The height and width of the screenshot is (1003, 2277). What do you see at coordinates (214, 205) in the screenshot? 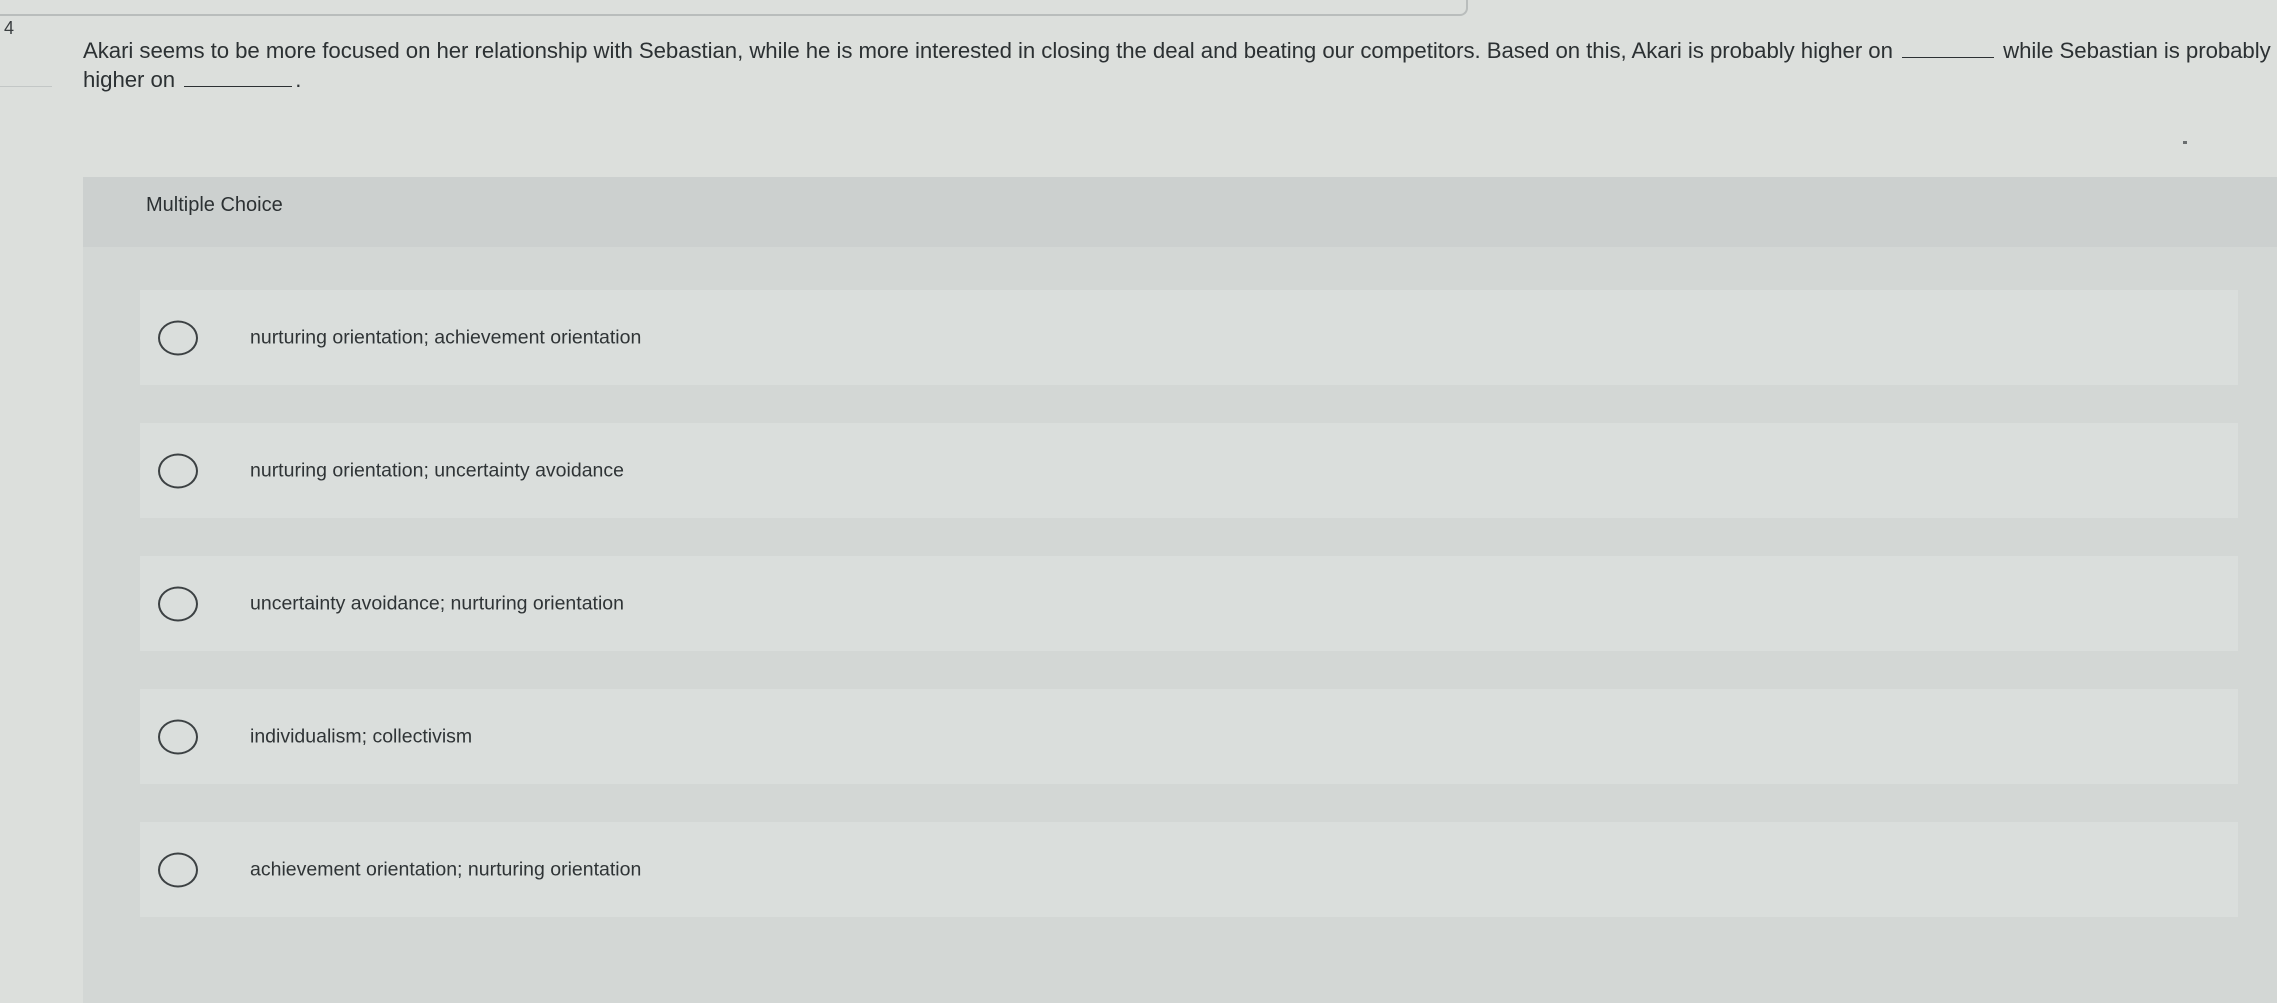
I see `choice-header-label: Multiple Choice` at bounding box center [214, 205].